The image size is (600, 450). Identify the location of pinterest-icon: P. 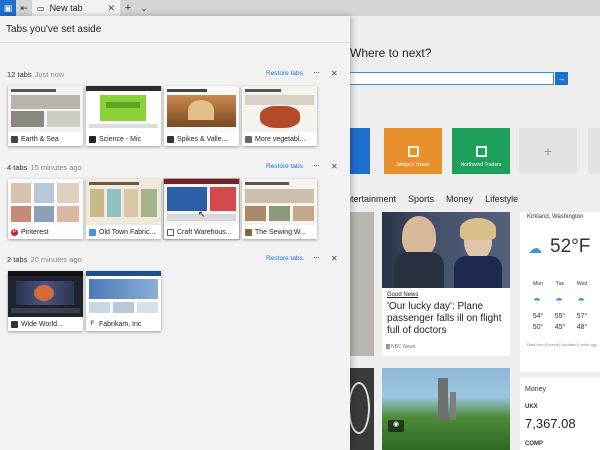
(14, 232).